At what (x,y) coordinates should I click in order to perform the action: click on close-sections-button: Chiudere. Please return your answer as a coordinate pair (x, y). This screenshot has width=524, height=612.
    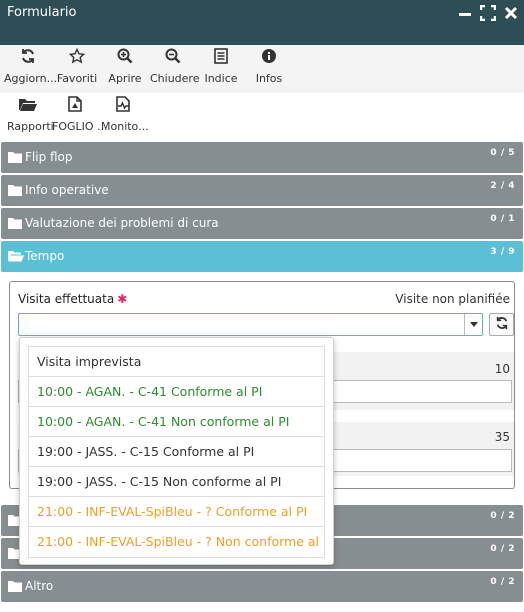
    Looking at the image, I should click on (175, 69).